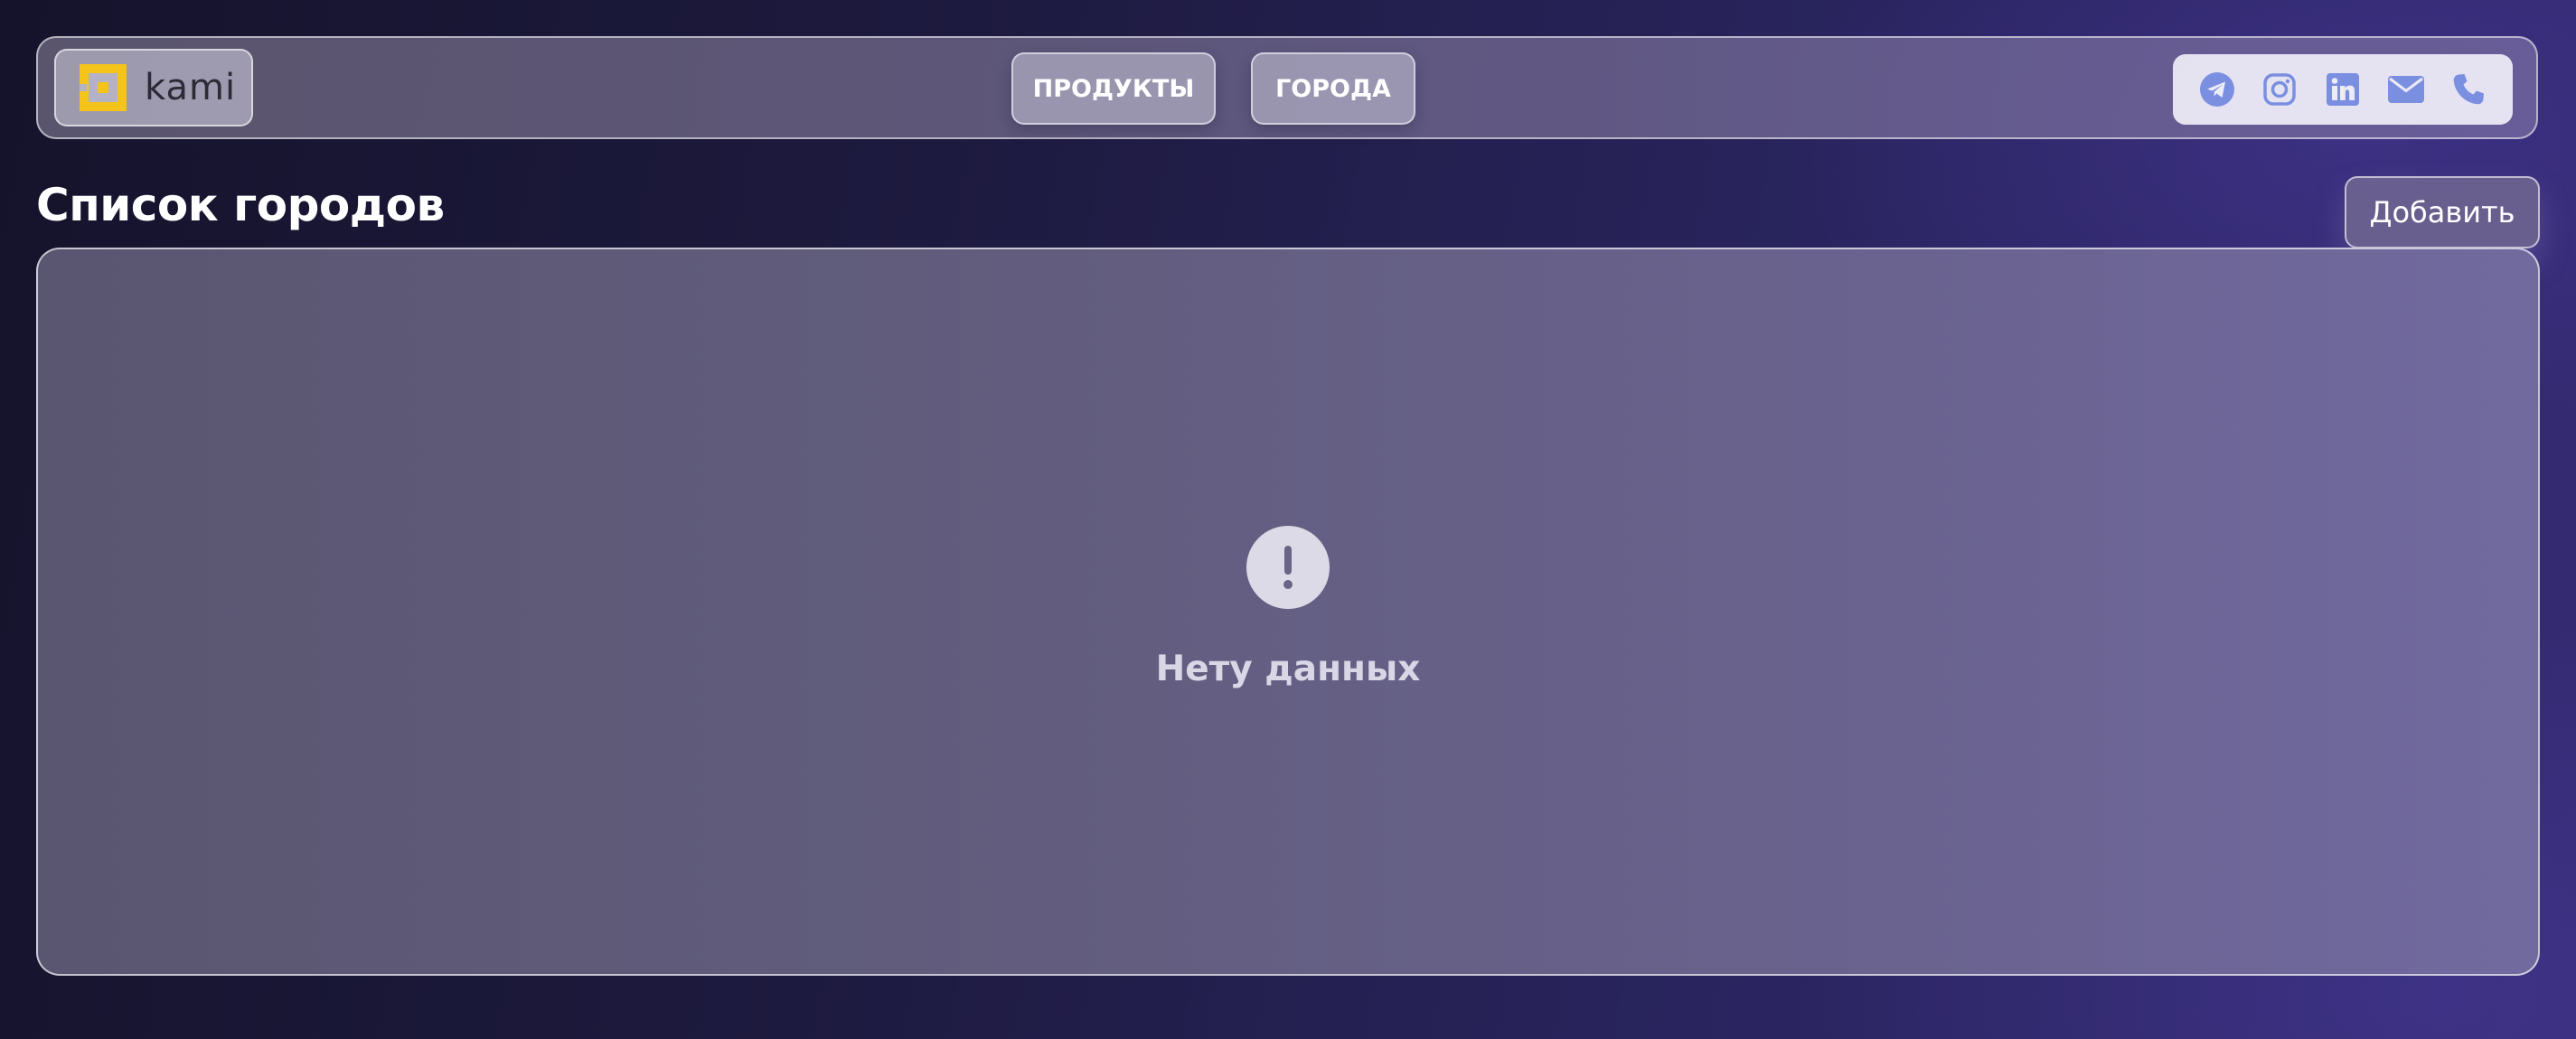  I want to click on logo-button: kami, so click(154, 87).